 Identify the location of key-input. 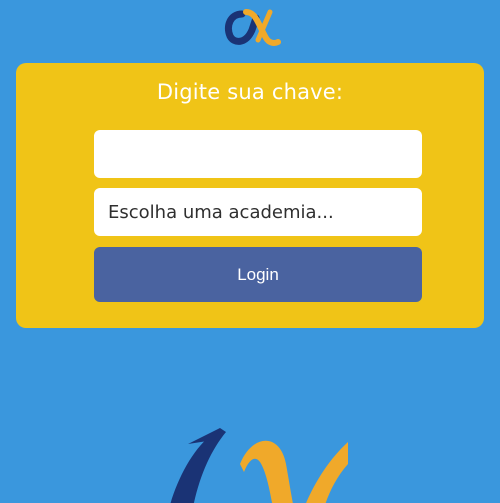
(258, 154).